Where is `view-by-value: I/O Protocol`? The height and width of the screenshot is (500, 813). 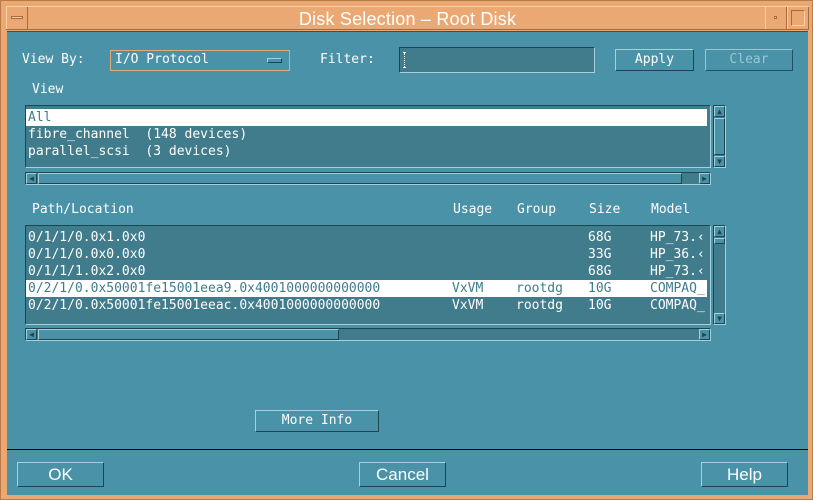 view-by-value: I/O Protocol is located at coordinates (162, 59).